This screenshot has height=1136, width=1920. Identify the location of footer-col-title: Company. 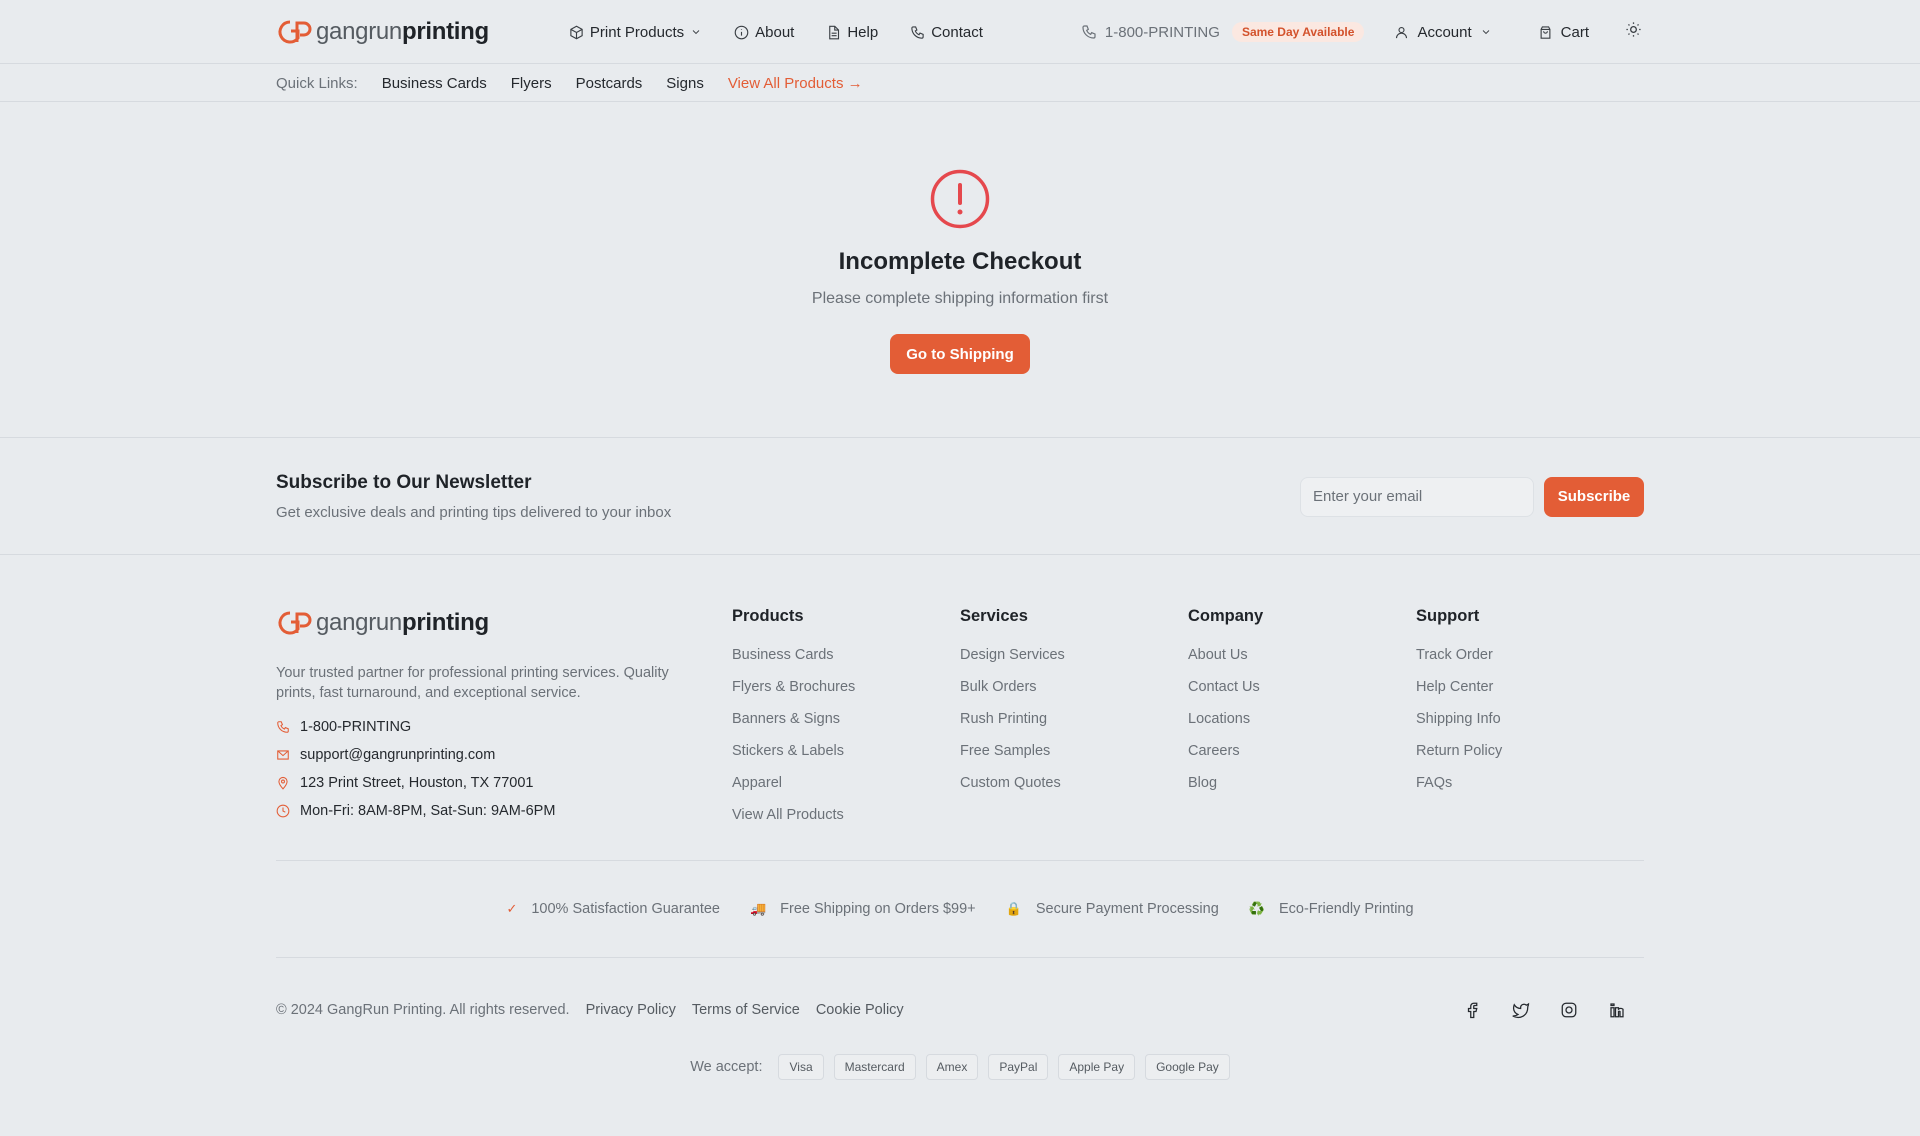
(1226, 616).